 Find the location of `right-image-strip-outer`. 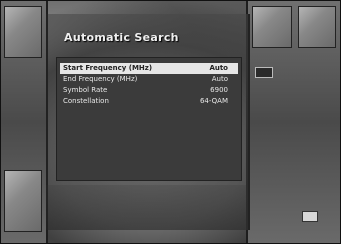

right-image-strip-outer is located at coordinates (317, 122).